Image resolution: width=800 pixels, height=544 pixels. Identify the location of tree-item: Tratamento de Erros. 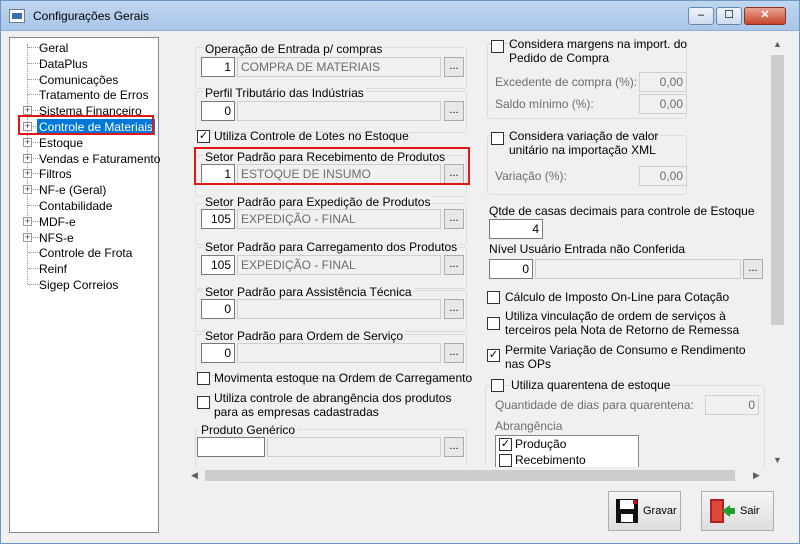
(84, 95).